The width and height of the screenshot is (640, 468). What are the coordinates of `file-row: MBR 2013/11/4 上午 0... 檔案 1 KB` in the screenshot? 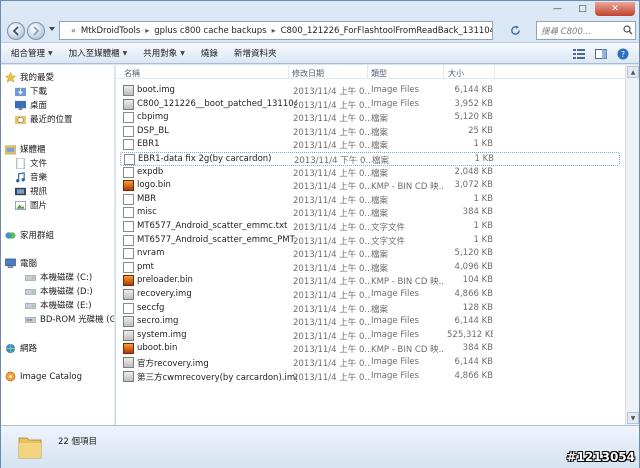 It's located at (370, 200).